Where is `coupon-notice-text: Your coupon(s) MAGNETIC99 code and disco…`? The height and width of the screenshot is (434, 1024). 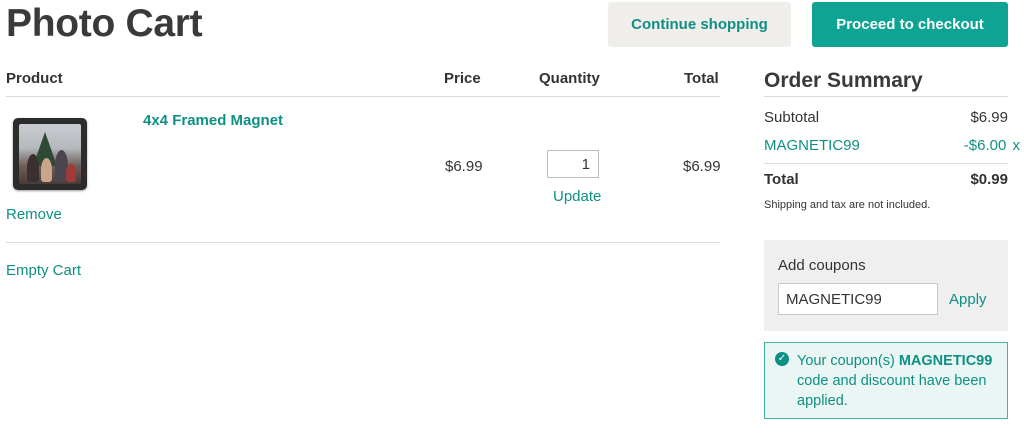
coupon-notice-text: Your coupon(s) MAGNETIC99 code and disco… is located at coordinates (895, 381).